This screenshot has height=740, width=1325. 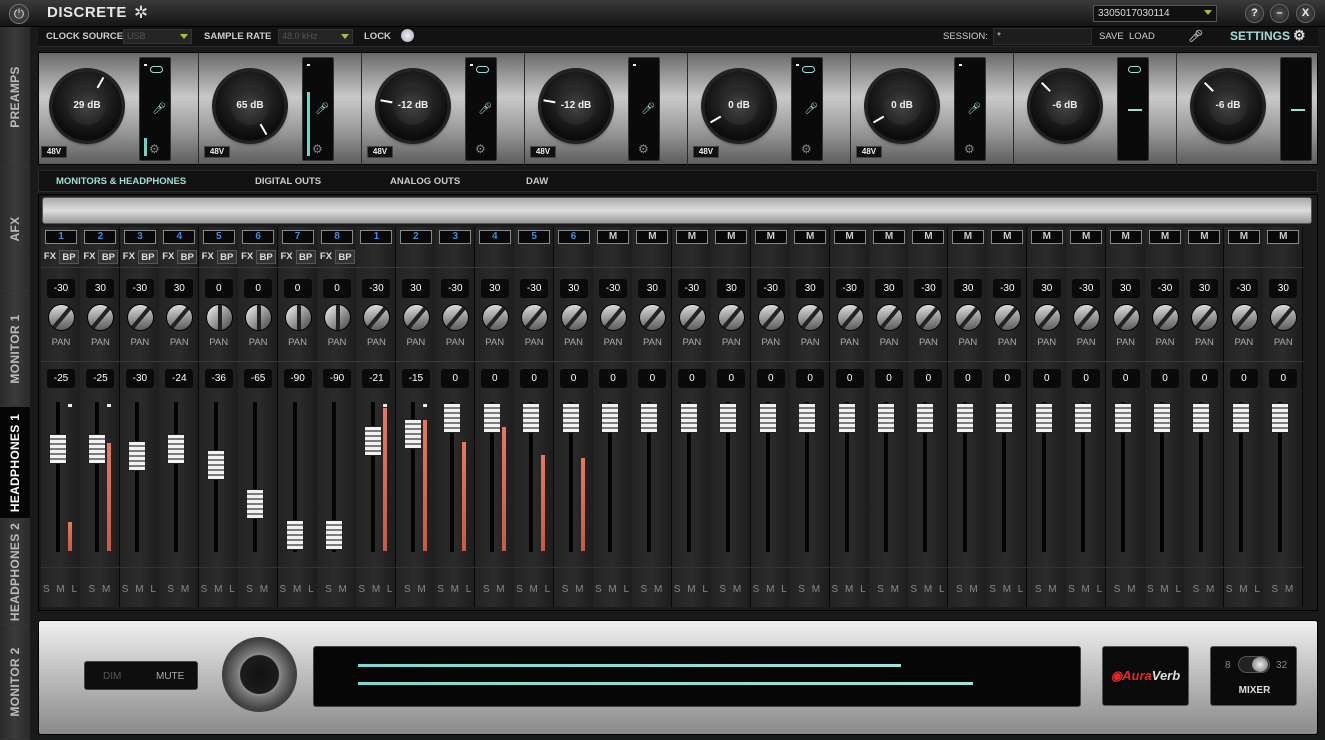 I want to click on tab-preamps: PREAMPS, so click(x=15, y=97).